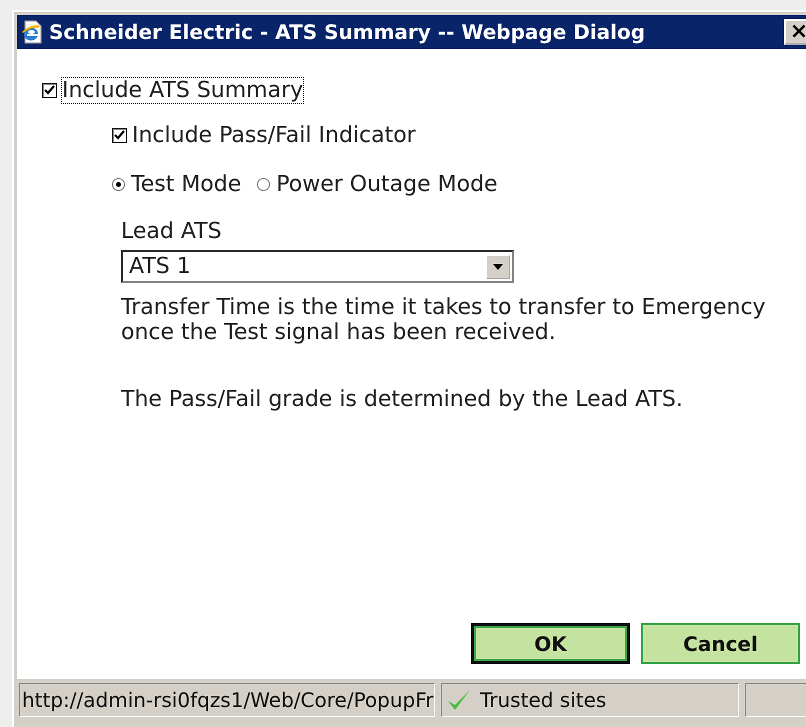 This screenshot has height=727, width=806. What do you see at coordinates (543, 700) in the screenshot?
I see `zone-label: Trusted sites` at bounding box center [543, 700].